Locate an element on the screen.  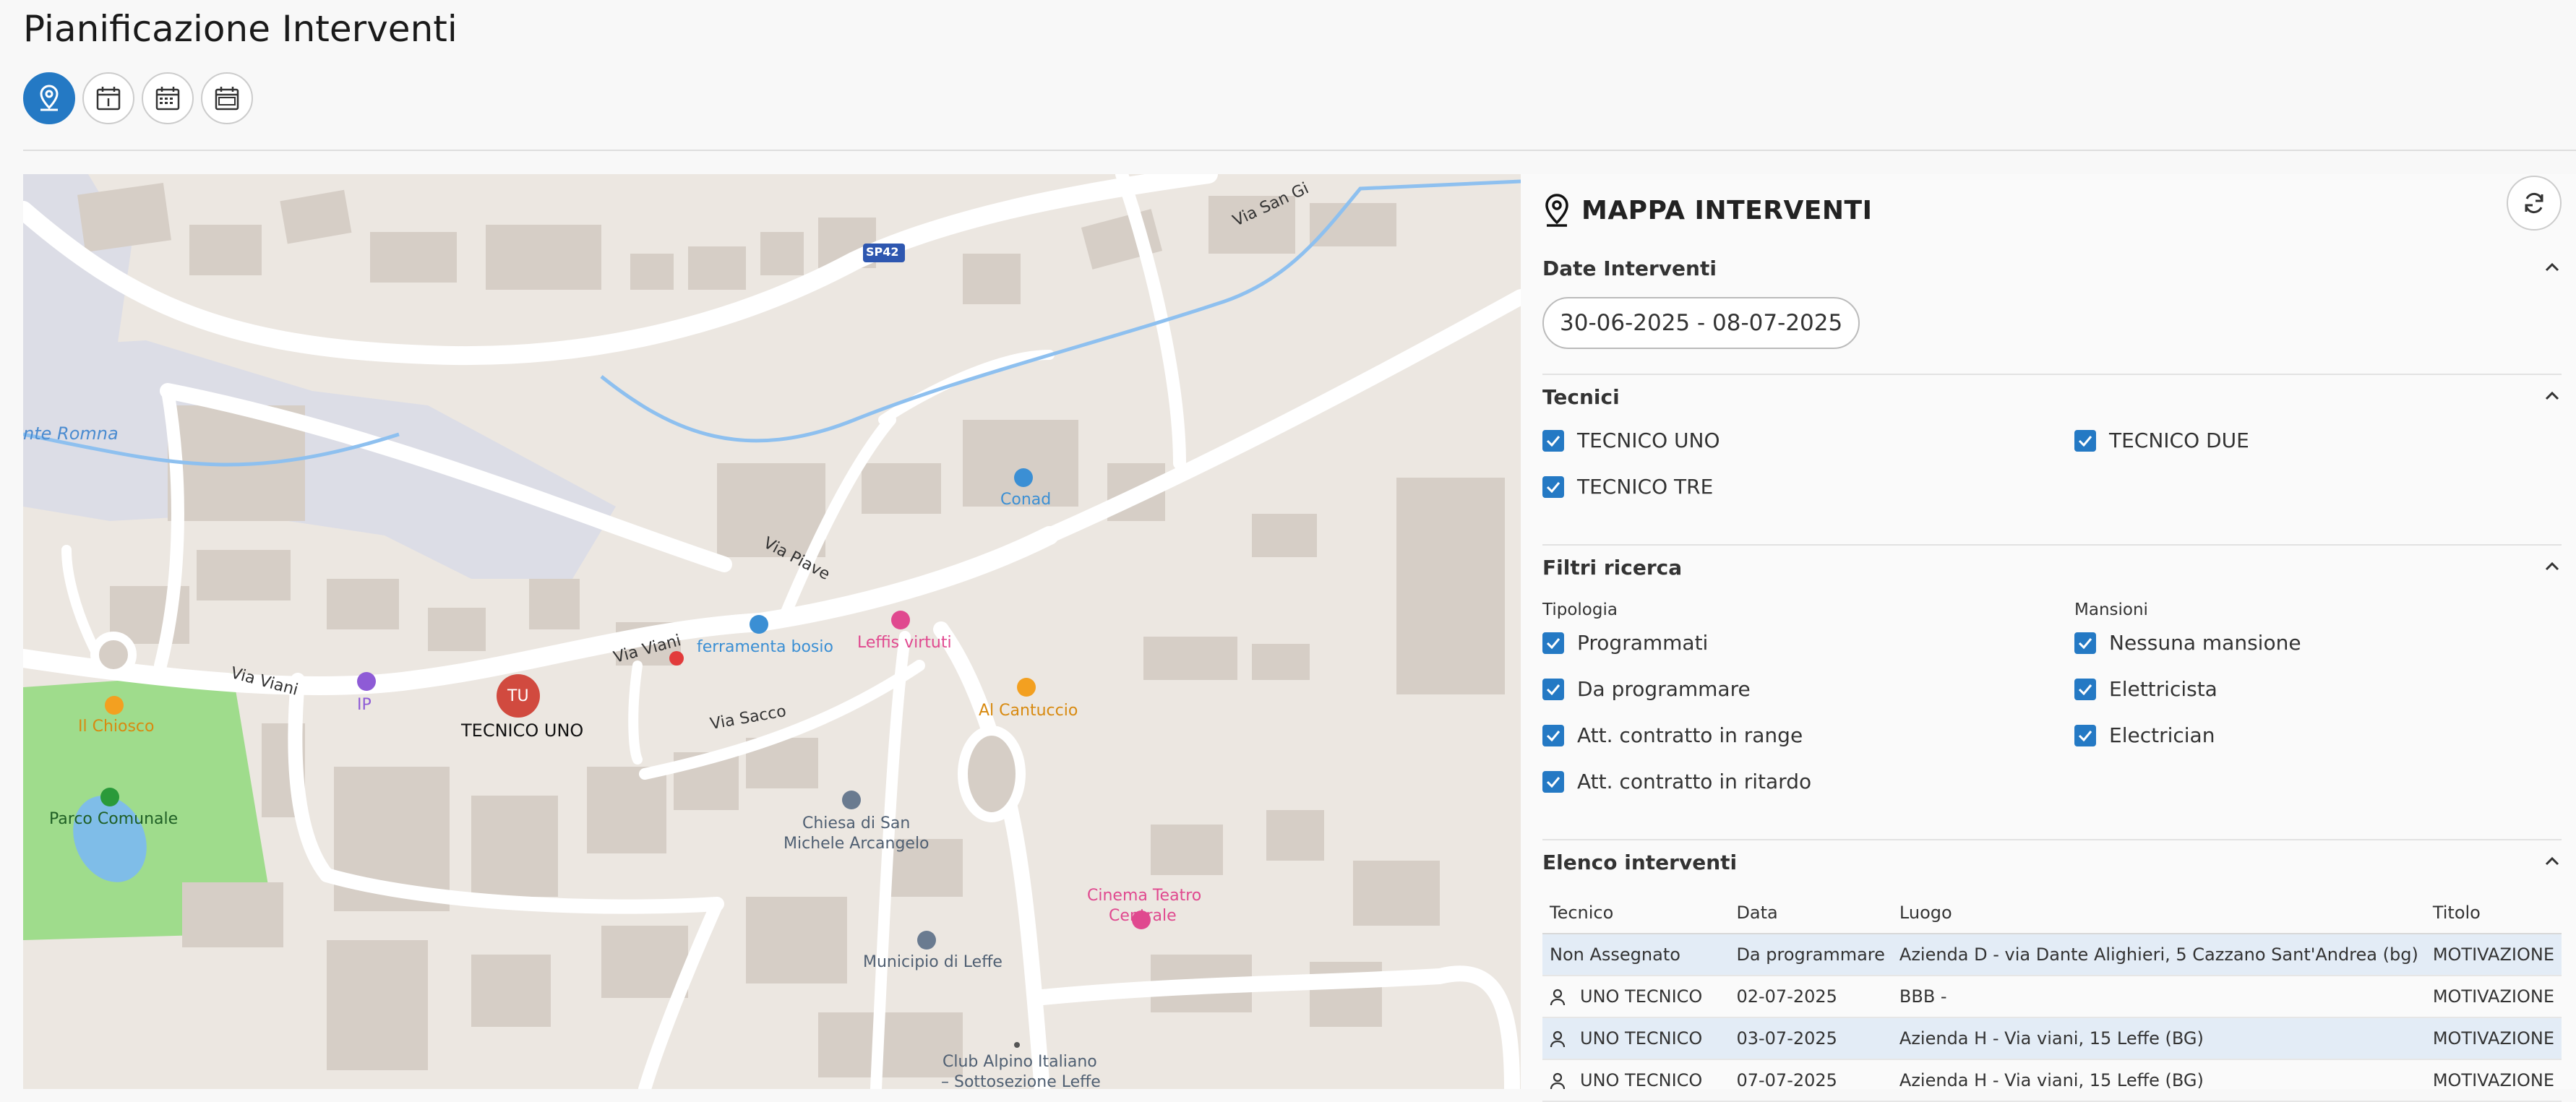
poi-club-alpino-line1: Club Alpino Italiano is located at coordinates (1020, 1062).